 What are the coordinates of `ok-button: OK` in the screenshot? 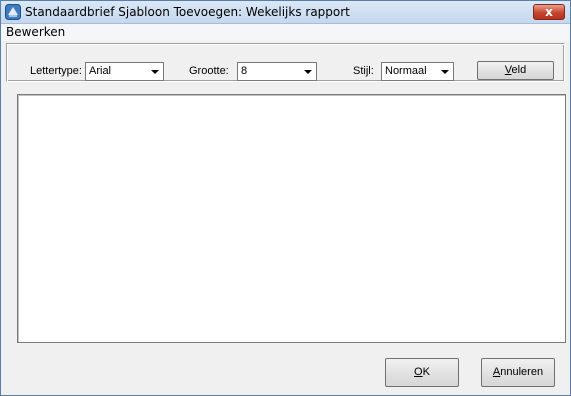 It's located at (422, 372).